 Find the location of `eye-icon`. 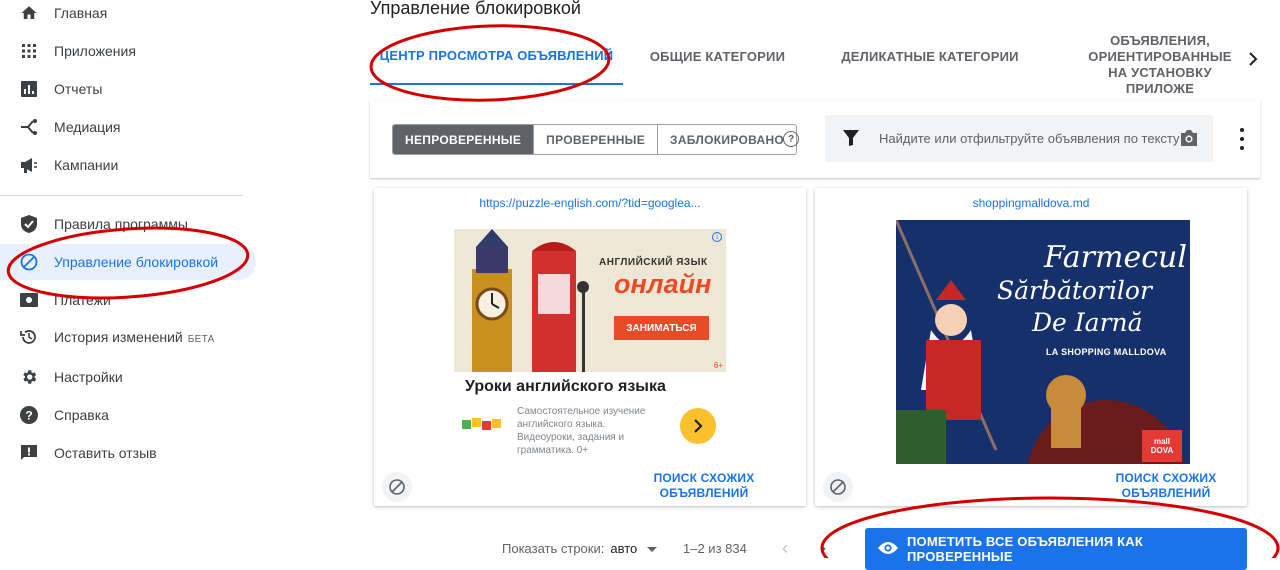

eye-icon is located at coordinates (888, 549).